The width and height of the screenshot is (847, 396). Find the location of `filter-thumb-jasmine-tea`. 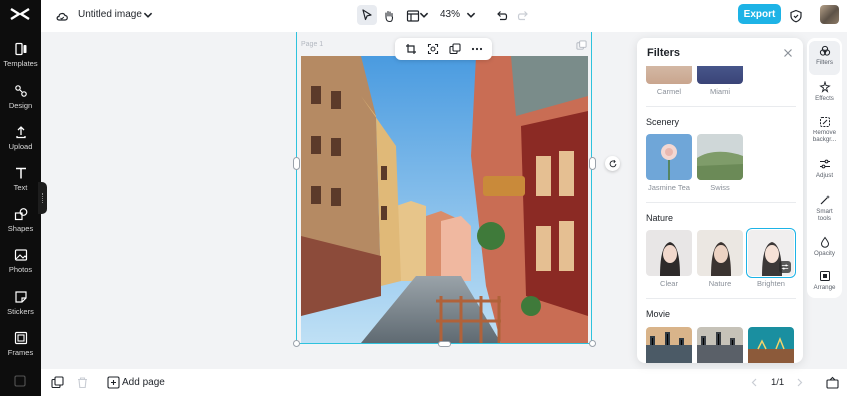

filter-thumb-jasmine-tea is located at coordinates (669, 157).